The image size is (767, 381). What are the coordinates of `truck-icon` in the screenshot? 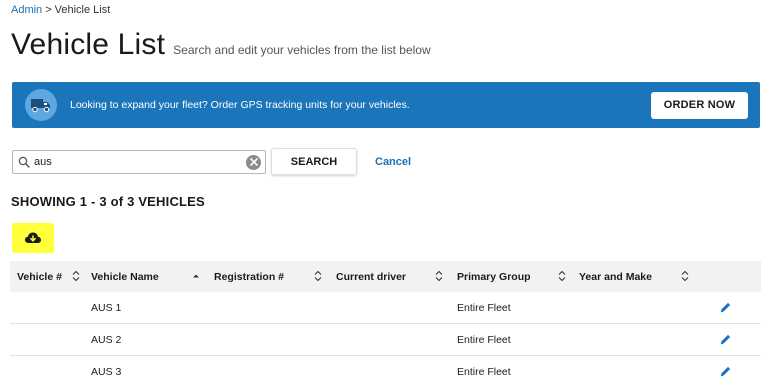 It's located at (41, 105).